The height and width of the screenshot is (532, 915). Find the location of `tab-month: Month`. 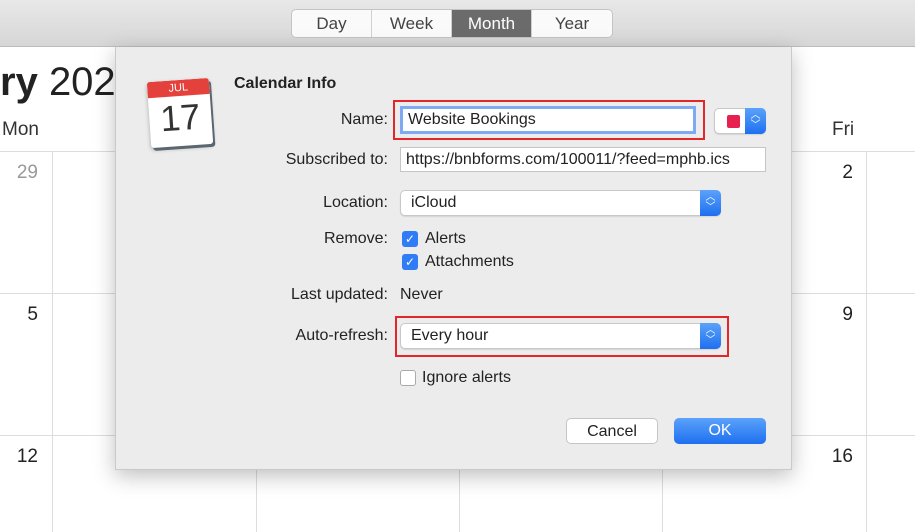

tab-month: Month is located at coordinates (492, 23).